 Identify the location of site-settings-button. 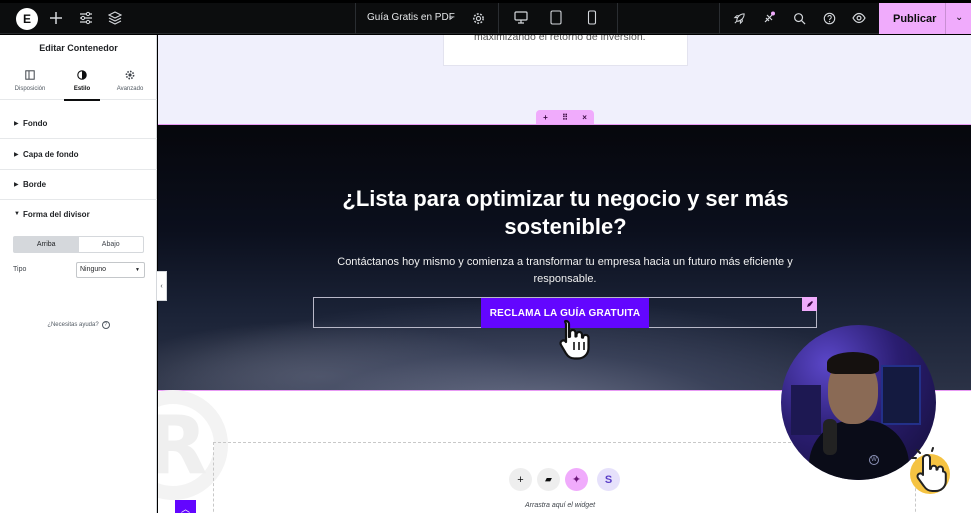
(86, 18).